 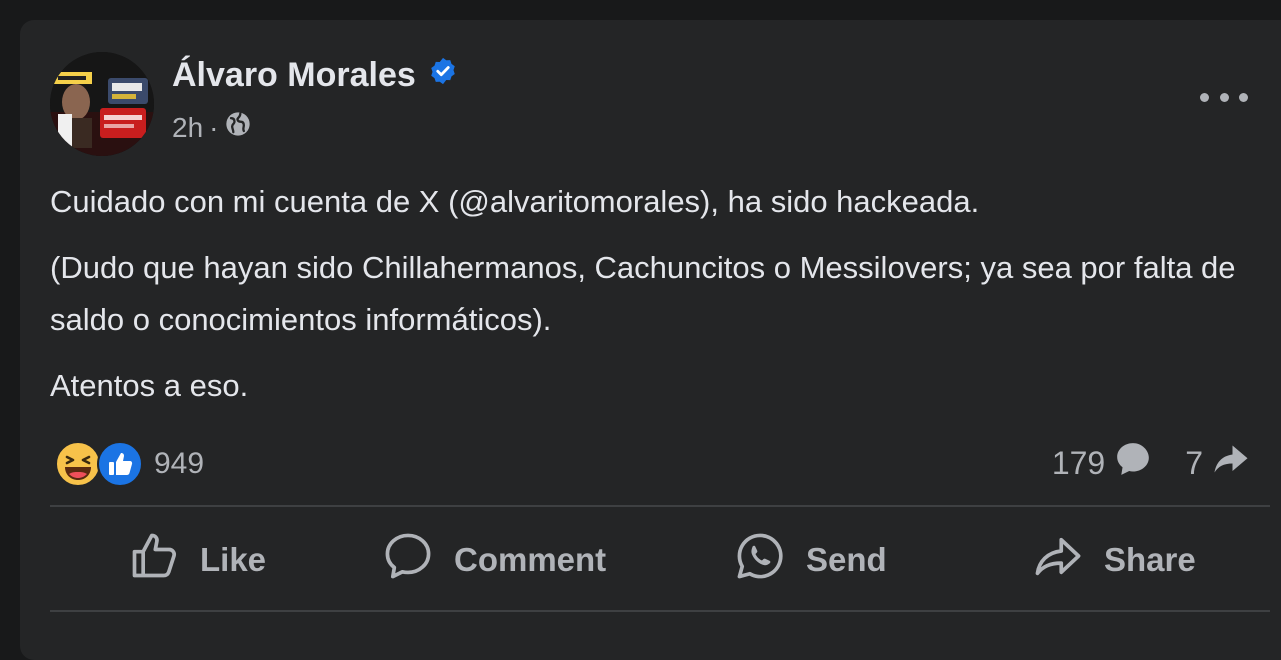 I want to click on share-button: Share, so click(x=1114, y=560).